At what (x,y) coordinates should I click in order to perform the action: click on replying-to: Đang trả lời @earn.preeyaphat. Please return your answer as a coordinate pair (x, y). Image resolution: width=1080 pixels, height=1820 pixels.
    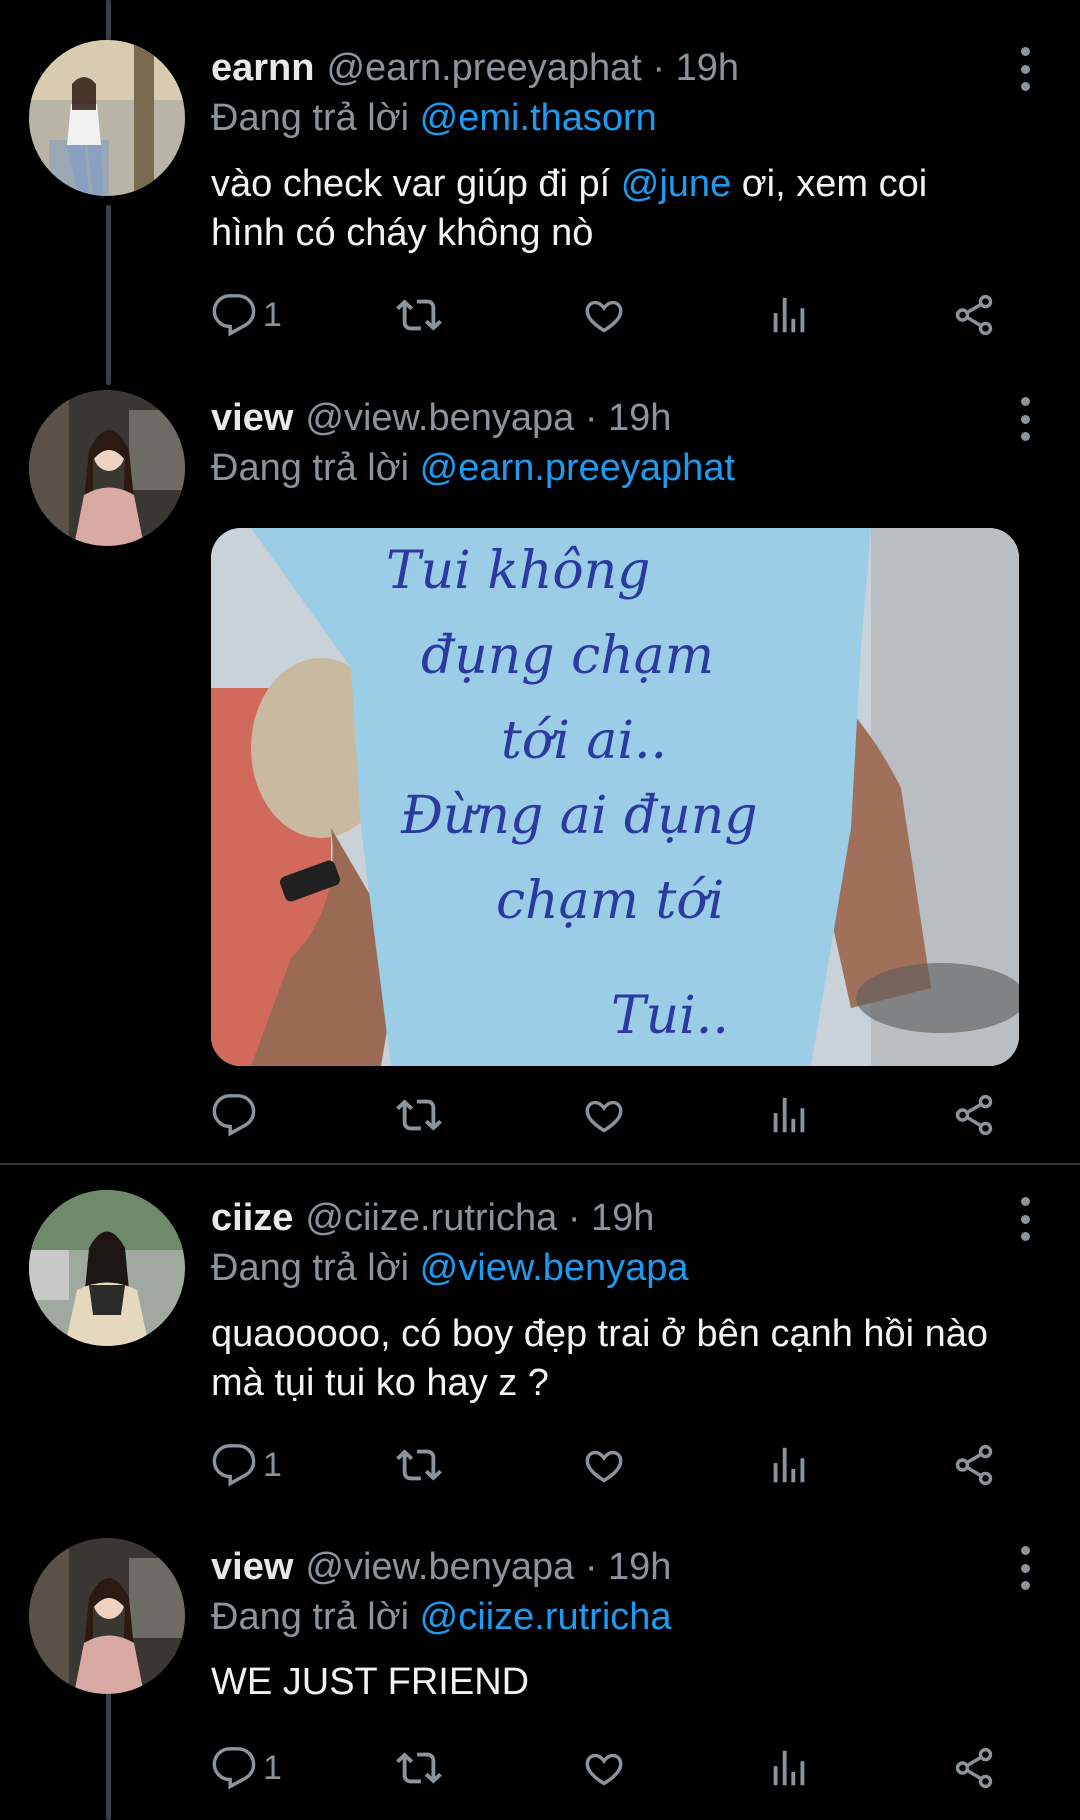
    Looking at the image, I should click on (473, 468).